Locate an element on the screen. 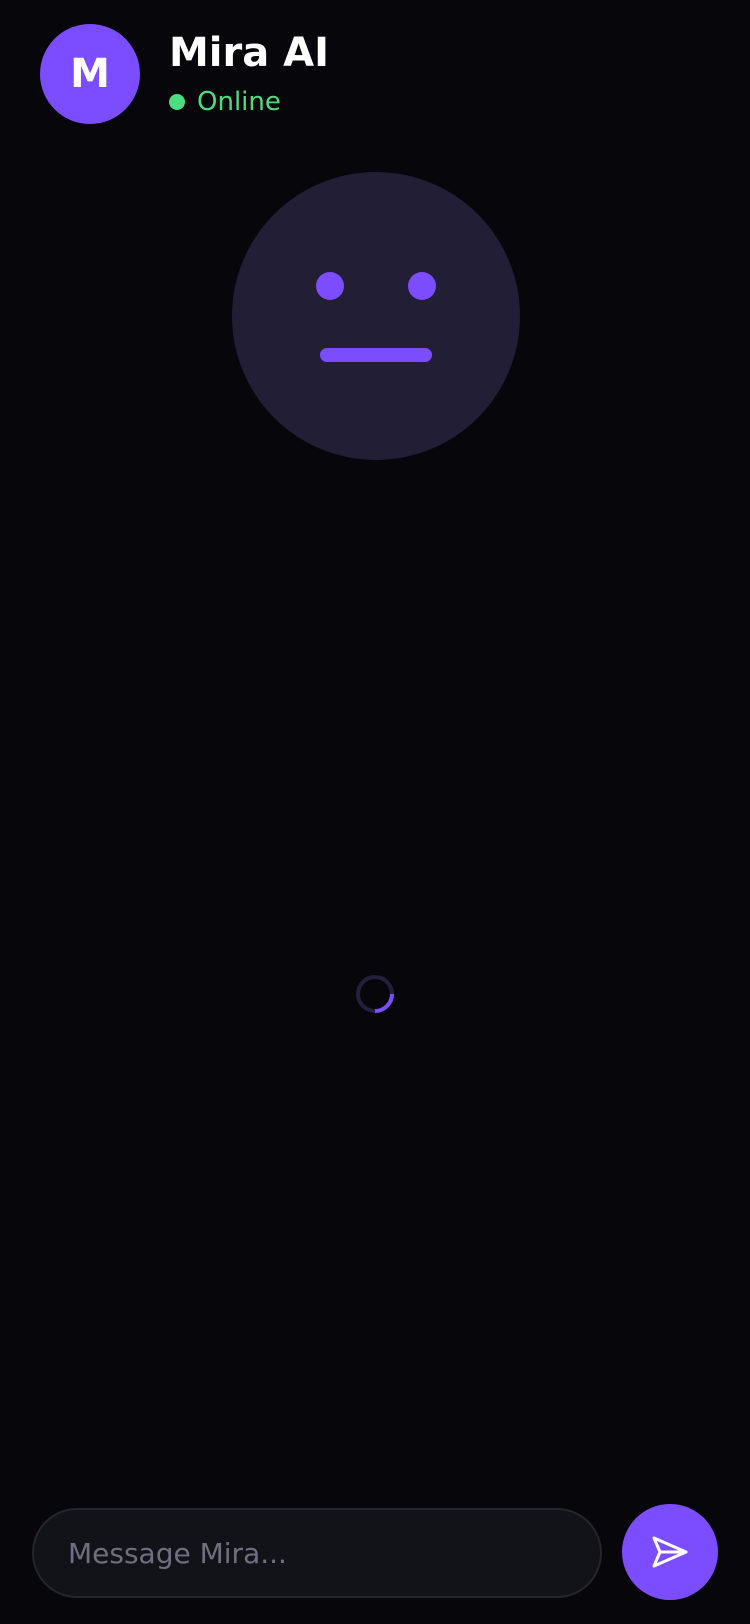 This screenshot has height=1624, width=750. message-composer is located at coordinates (317, 1553).